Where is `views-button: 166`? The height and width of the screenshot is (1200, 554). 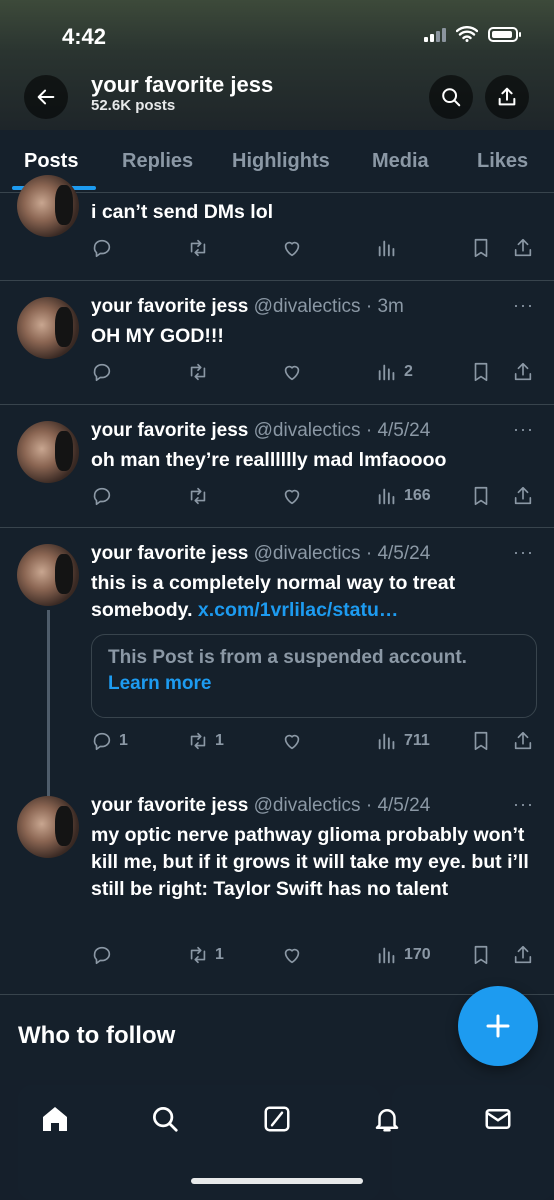 views-button: 166 is located at coordinates (403, 496).